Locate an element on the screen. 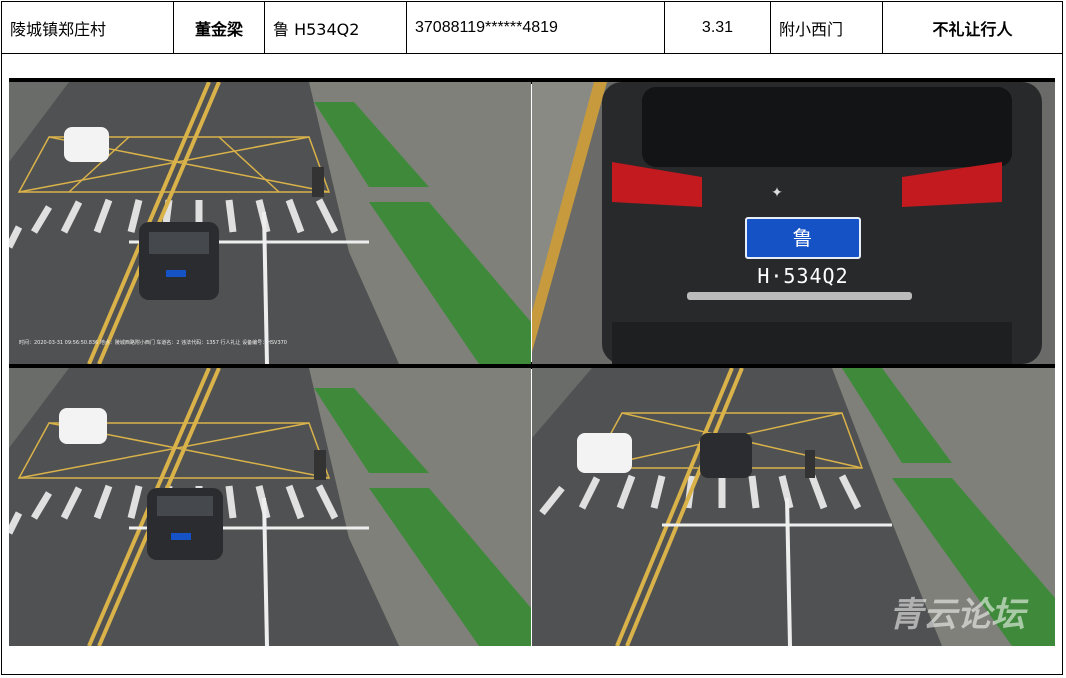 Image resolution: width=1066 pixels, height=678 pixels. location-cell: 附小西门 is located at coordinates (826, 27).